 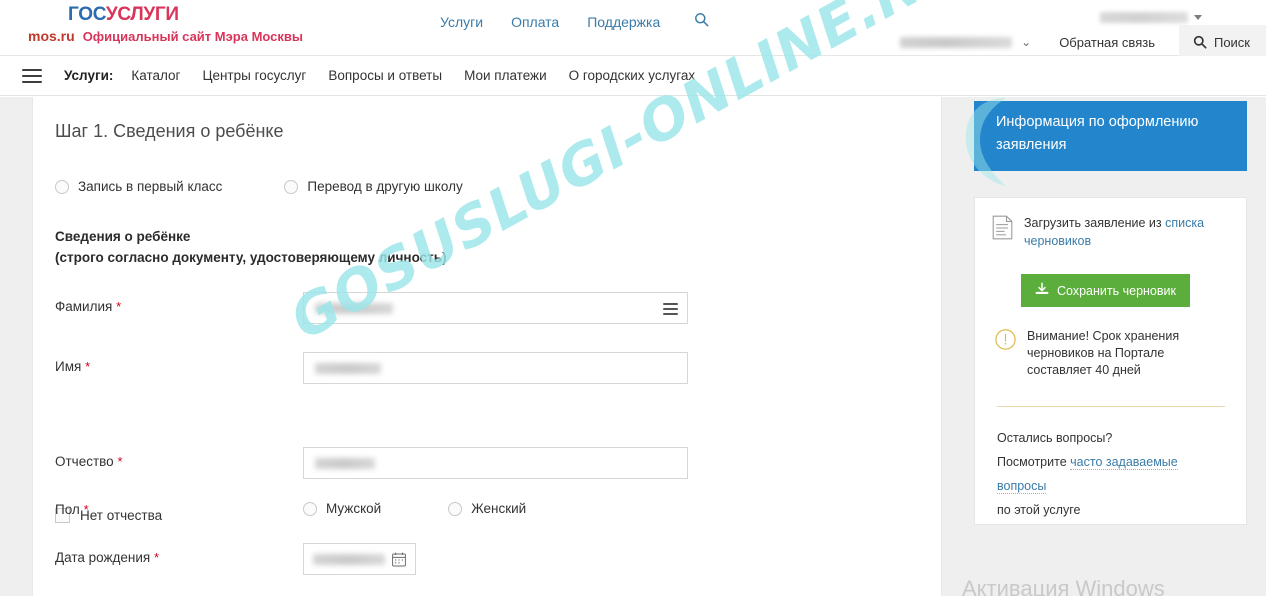 What do you see at coordinates (495, 463) in the screenshot?
I see `patronymic-input` at bounding box center [495, 463].